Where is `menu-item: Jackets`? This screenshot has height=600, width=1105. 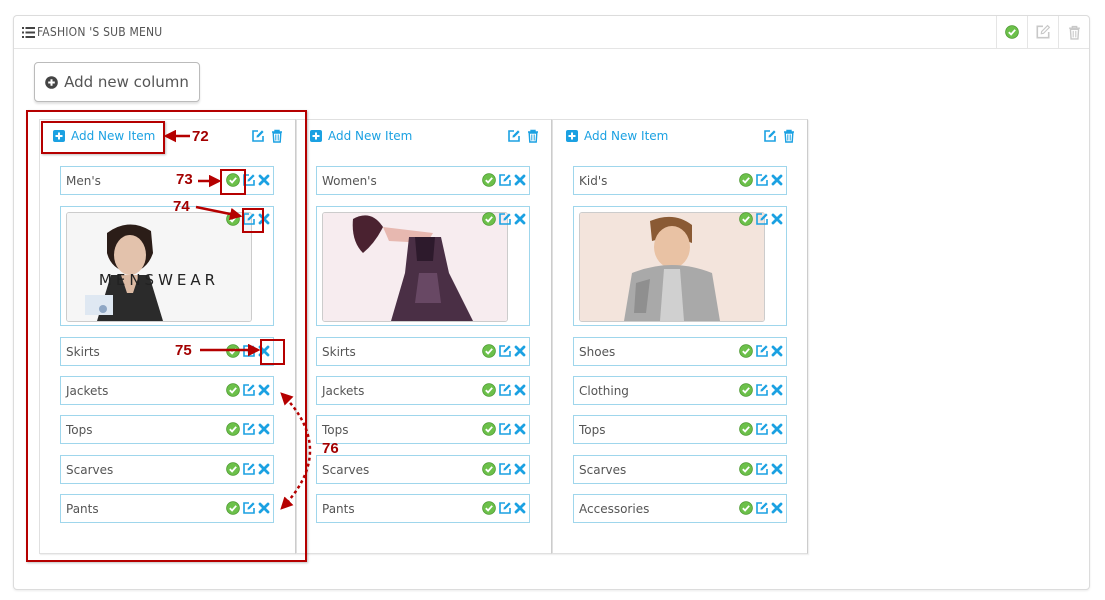 menu-item: Jackets is located at coordinates (423, 390).